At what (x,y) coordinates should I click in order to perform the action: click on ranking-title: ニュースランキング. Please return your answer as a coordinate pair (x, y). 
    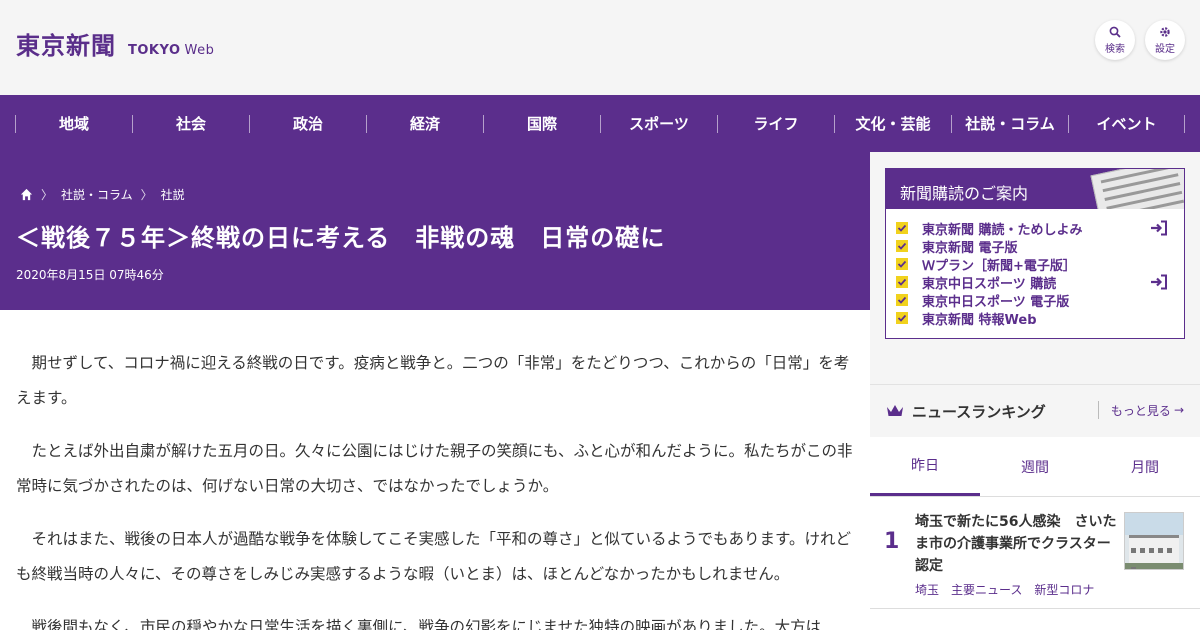
    Looking at the image, I should click on (979, 411).